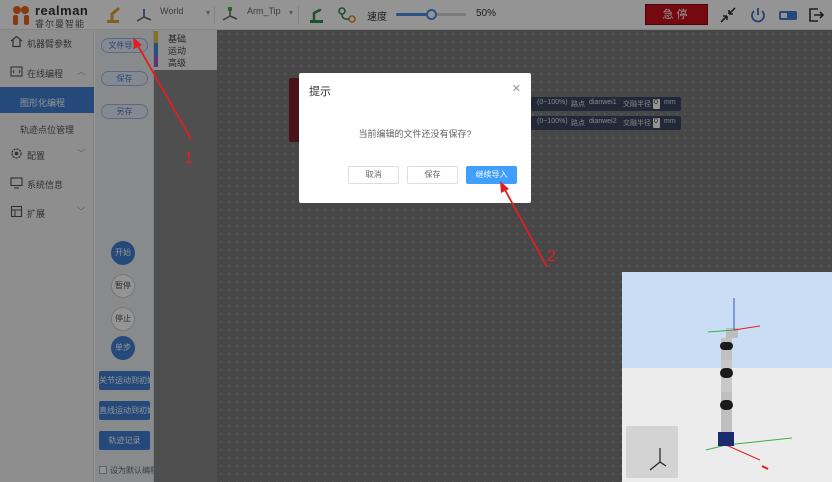 This screenshot has width=832, height=482. I want to click on unsaved-file-dialog: 提示 ✕ 当前编辑的文件还没有保存? 取消 保存 继续导入, so click(415, 138).